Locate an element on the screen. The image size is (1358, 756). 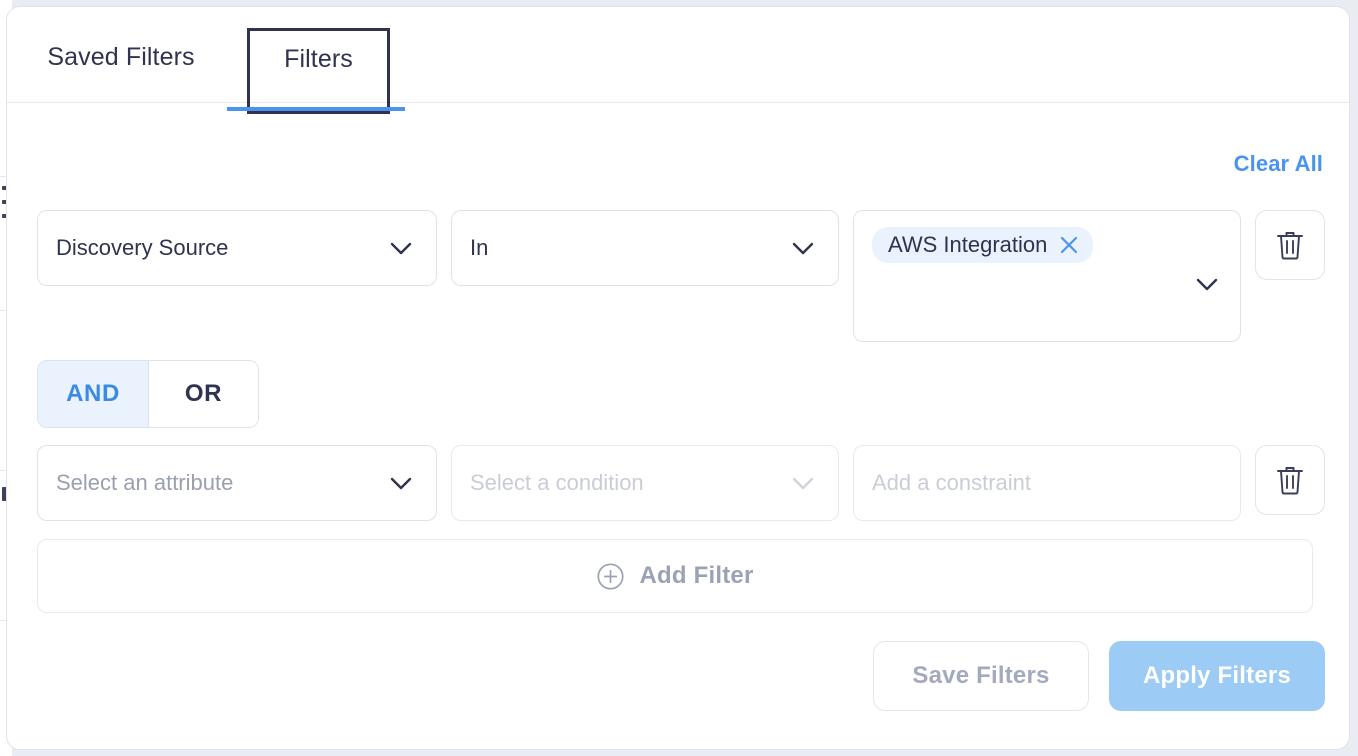
attribute-select: Select an attribute is located at coordinates (237, 483).